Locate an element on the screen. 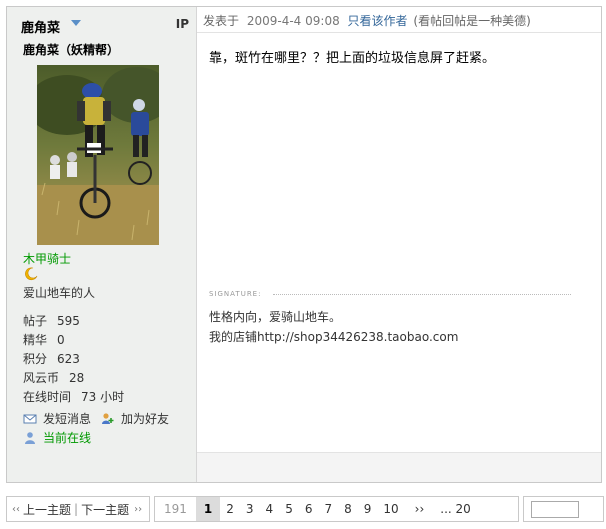  page-last: ... 20 is located at coordinates (455, 509).